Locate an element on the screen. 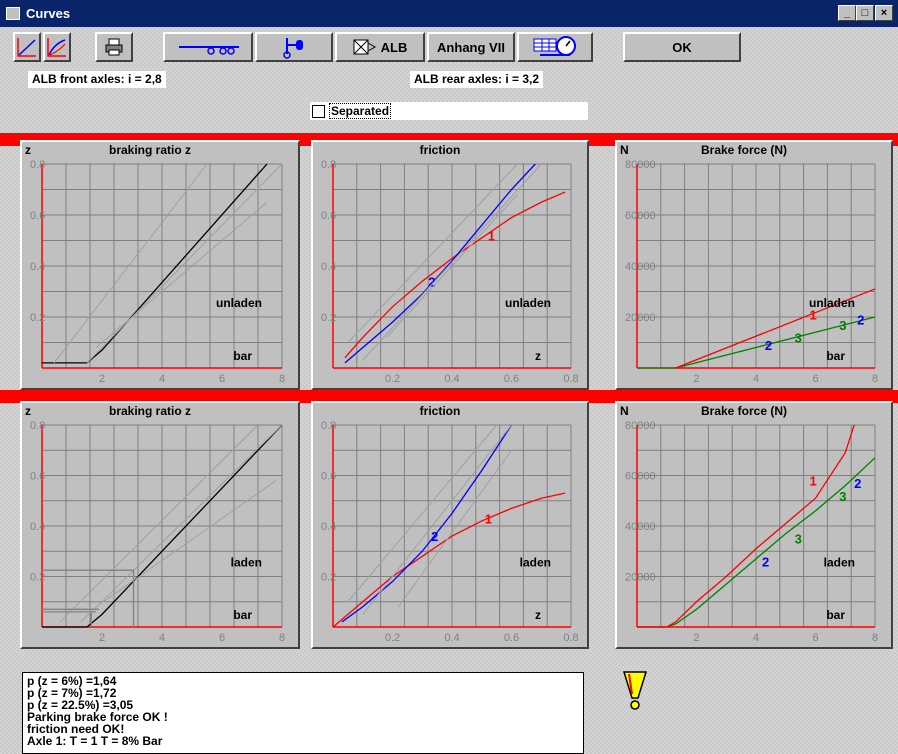  ok-label: OK is located at coordinates (682, 47).